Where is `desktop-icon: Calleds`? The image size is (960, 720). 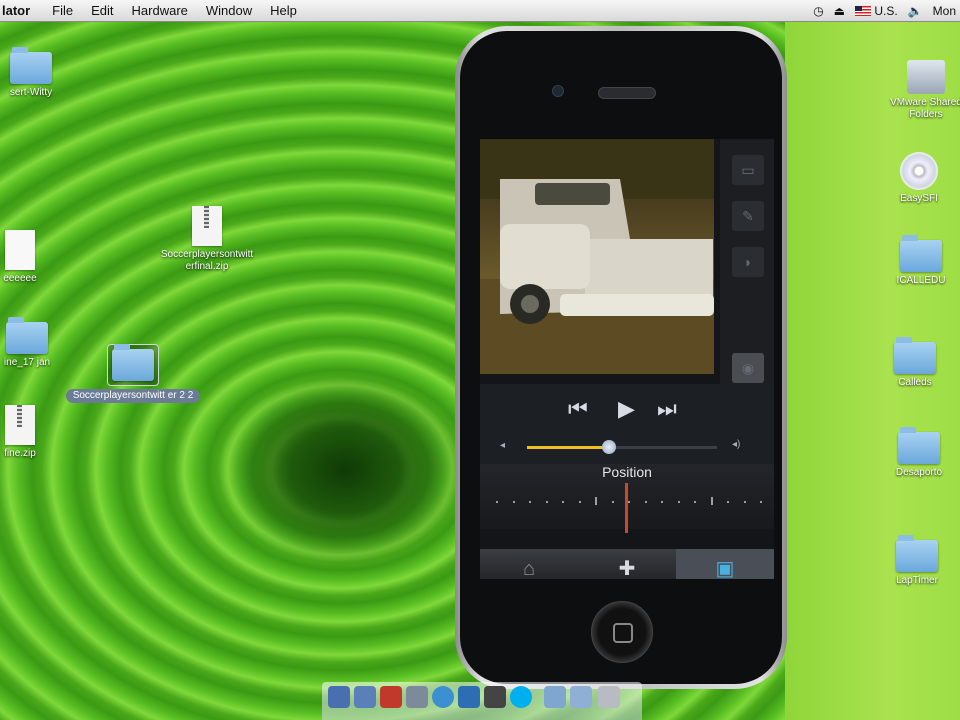 desktop-icon: Calleds is located at coordinates (915, 363).